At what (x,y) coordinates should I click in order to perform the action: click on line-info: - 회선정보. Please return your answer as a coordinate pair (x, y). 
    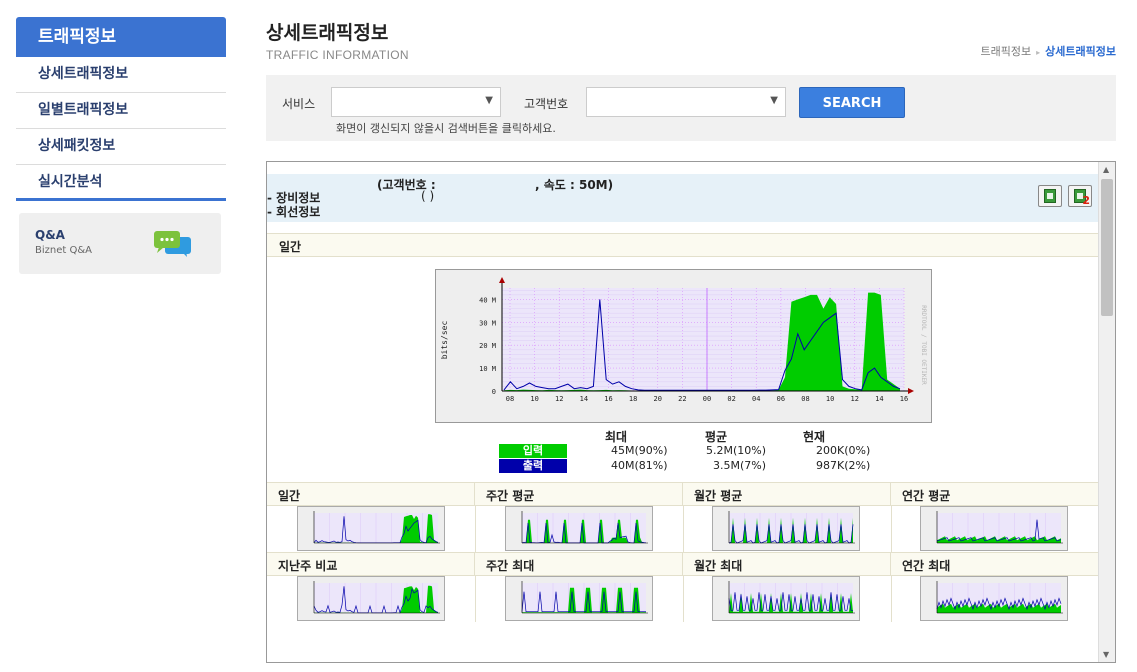
    Looking at the image, I should click on (294, 212).